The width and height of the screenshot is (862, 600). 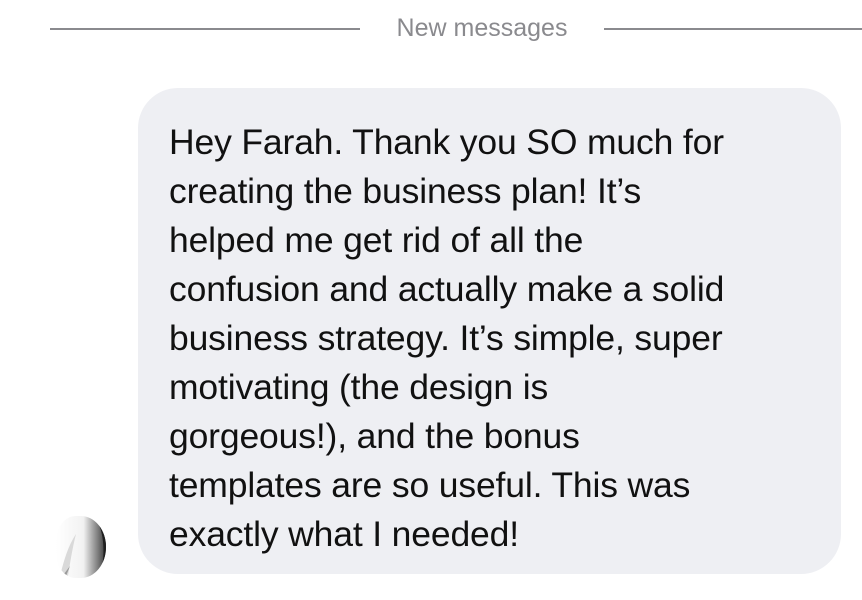 I want to click on new-messages-divider: New messages, so click(x=431, y=28).